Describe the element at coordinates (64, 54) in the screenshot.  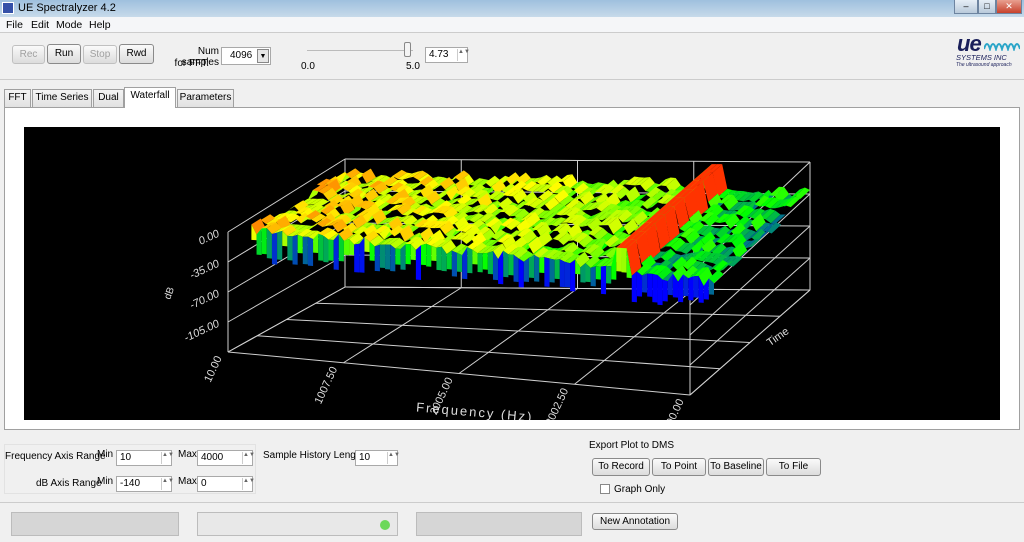
I see `run-button: Run` at that location.